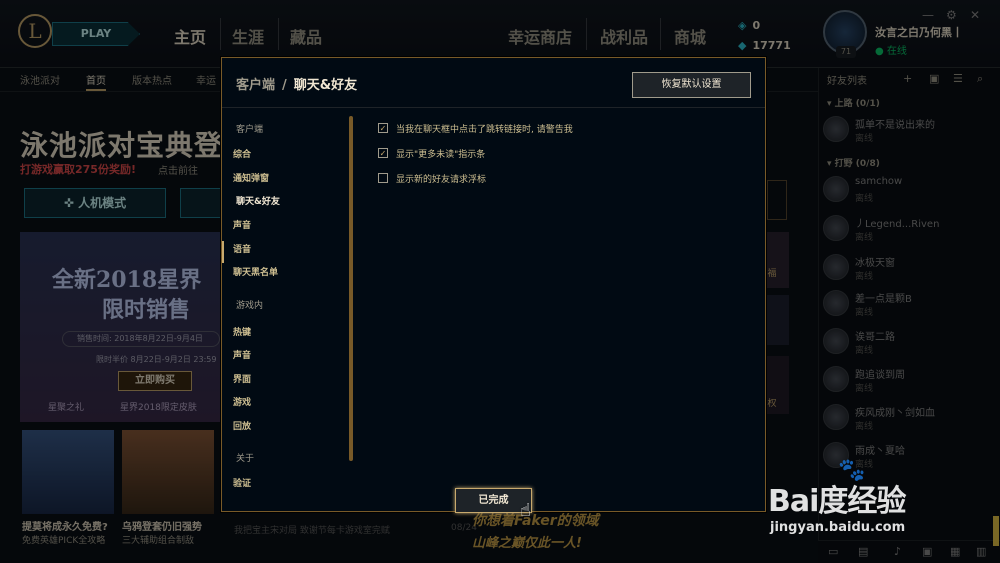  I want to click on sidebar-item-chat-friends: 聊天&好友, so click(258, 200).